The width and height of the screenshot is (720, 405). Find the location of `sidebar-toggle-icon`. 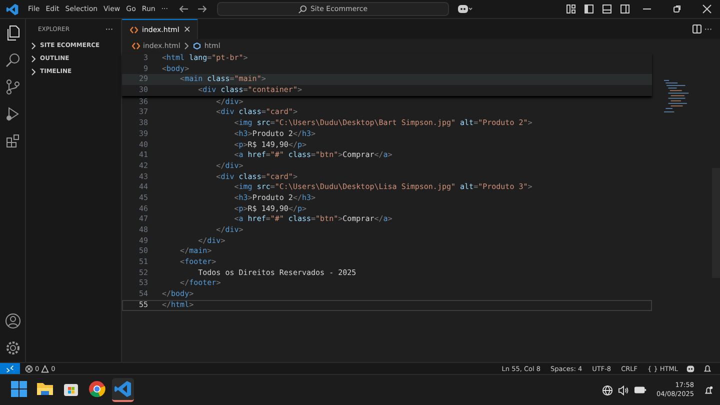

sidebar-toggle-icon is located at coordinates (589, 9).